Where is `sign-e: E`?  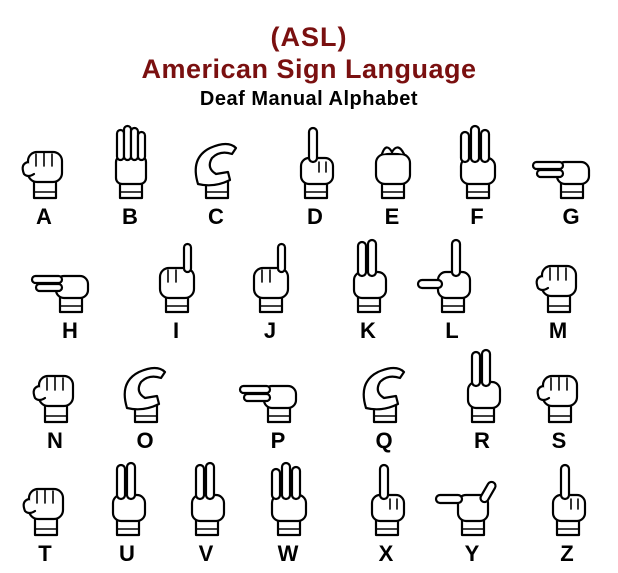
sign-e: E is located at coordinates (392, 177).